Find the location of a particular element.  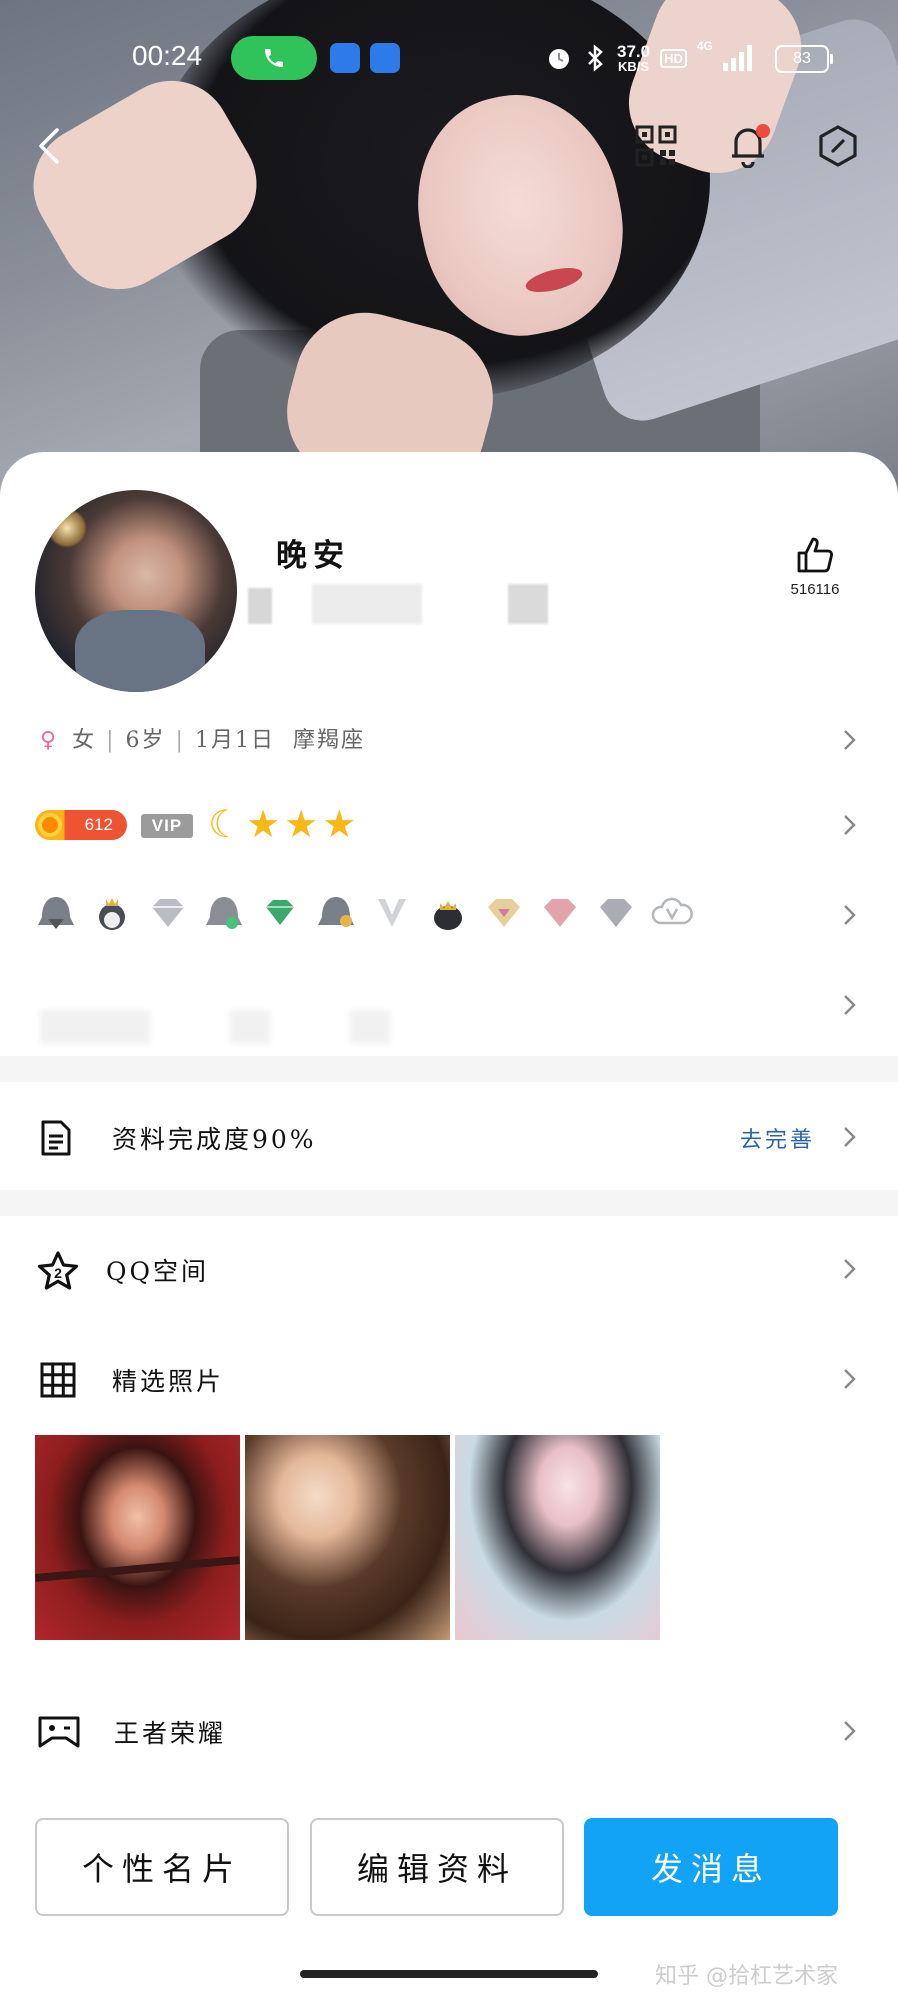

level-badge: 612 is located at coordinates (81, 825).